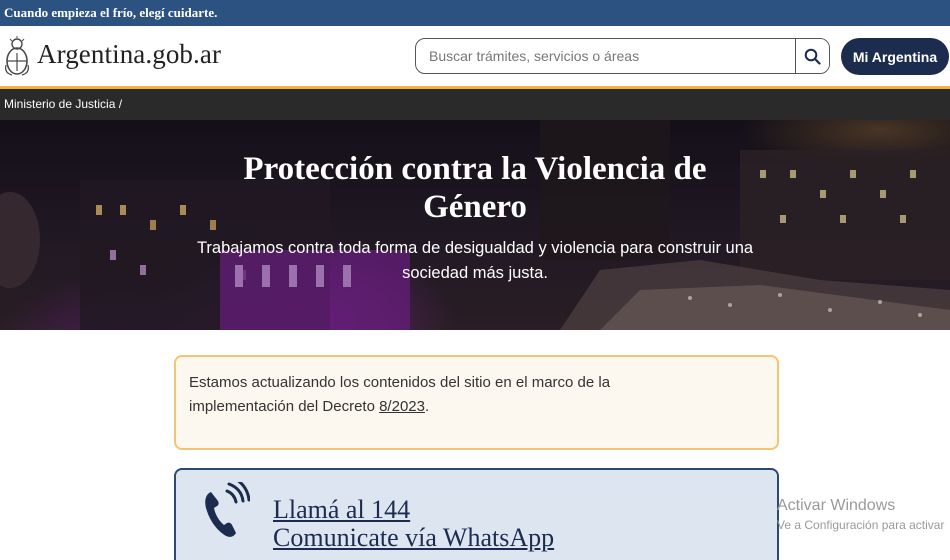 This screenshot has height=560, width=950. I want to click on page-title-line-1: Protección contra la Violencia de, so click(475, 169).